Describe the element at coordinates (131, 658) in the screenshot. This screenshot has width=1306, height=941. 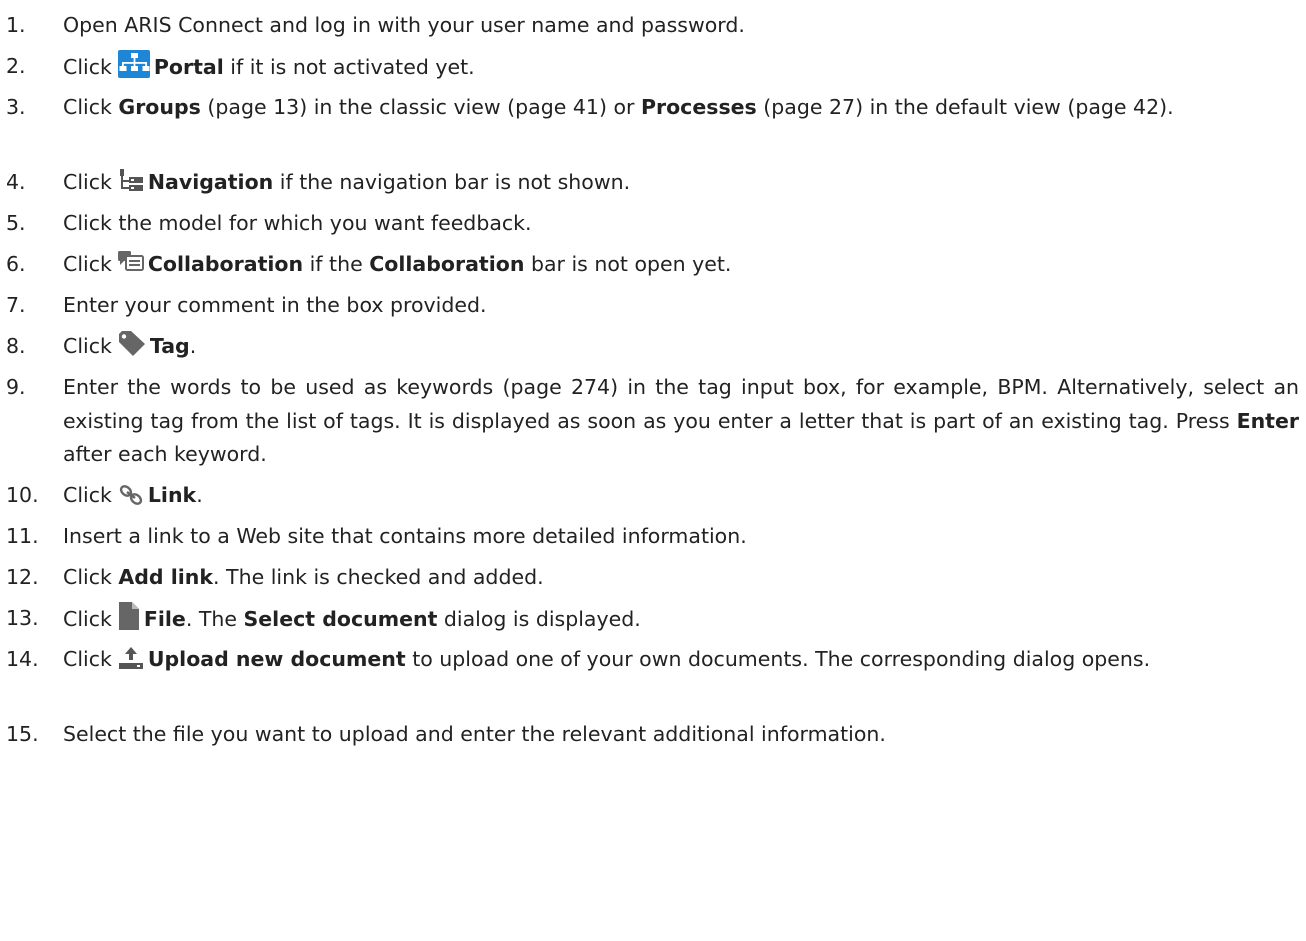
I see `upload-icon` at that location.